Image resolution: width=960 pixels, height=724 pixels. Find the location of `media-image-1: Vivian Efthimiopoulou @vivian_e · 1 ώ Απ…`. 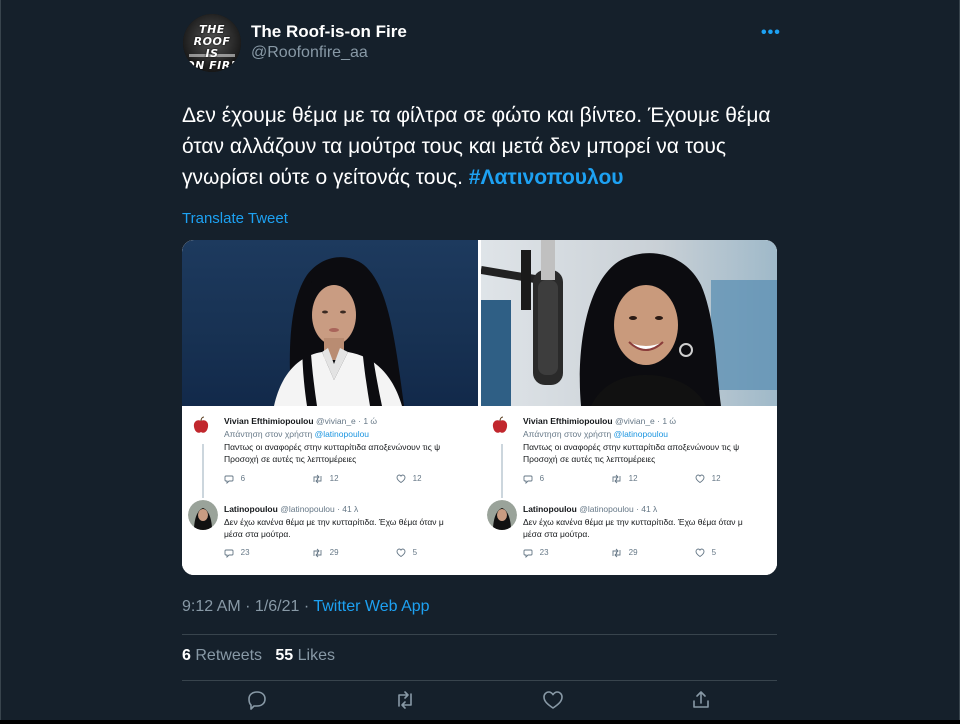

media-image-1: Vivian Efthimiopoulou @vivian_e · 1 ώ Απ… is located at coordinates (330, 407).